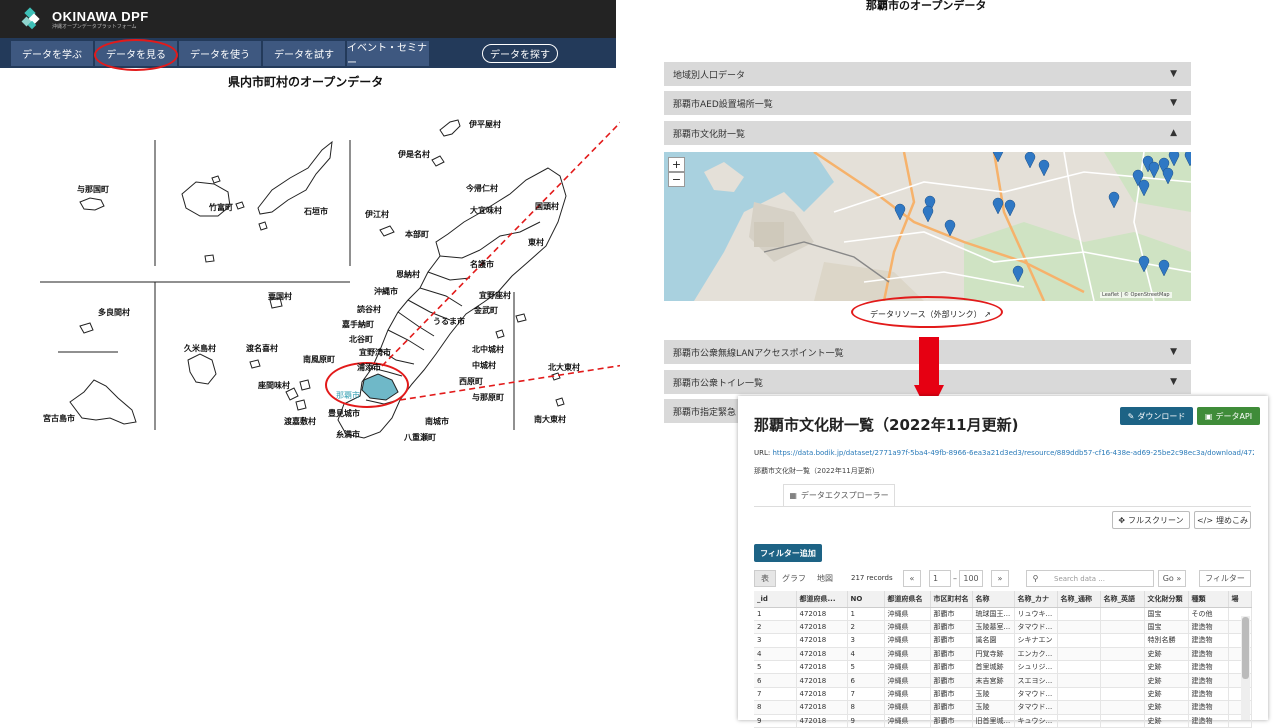 The image size is (1280, 728). What do you see at coordinates (547, 206) in the screenshot?
I see `label-kunigami: 国頭村` at bounding box center [547, 206].